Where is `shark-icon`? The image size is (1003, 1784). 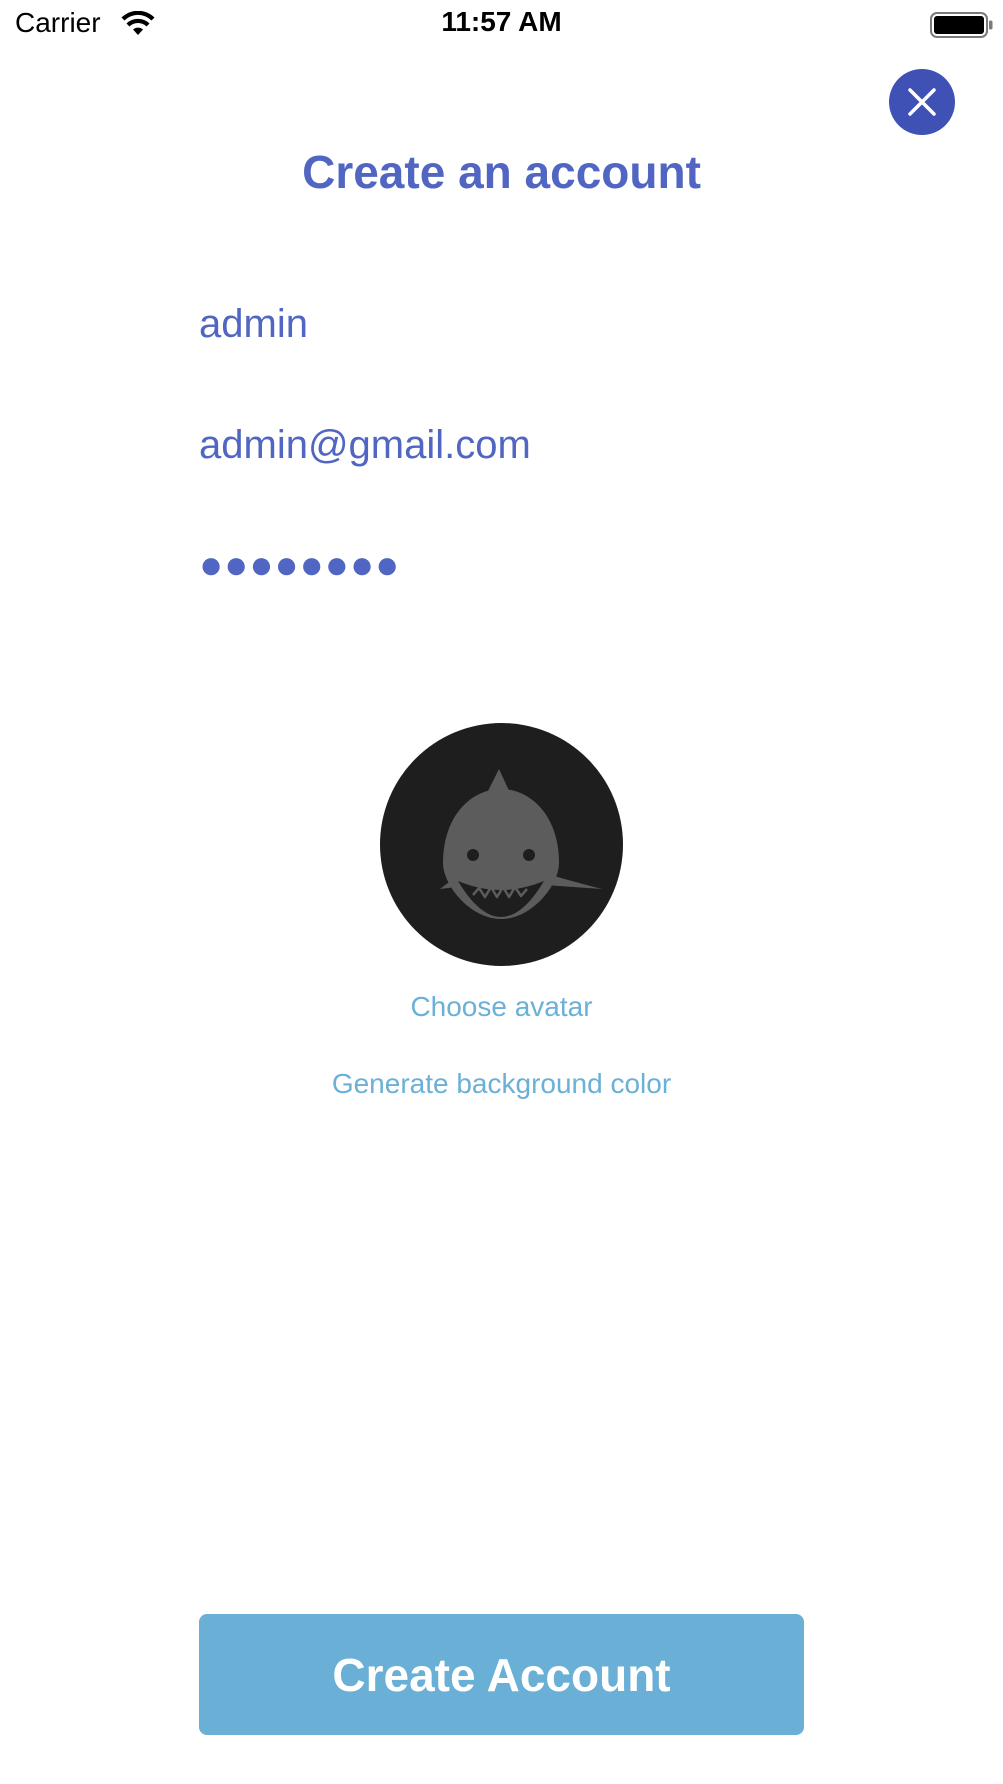 shark-icon is located at coordinates (501, 844).